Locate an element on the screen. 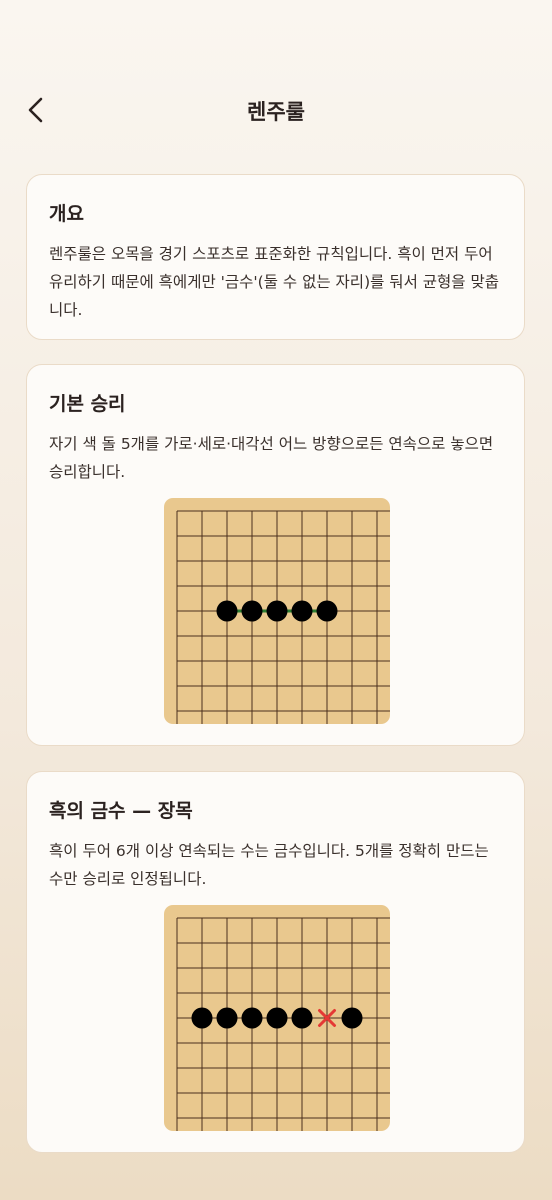 This screenshot has height=1200, width=552. card-title: 흑의 금수 — 장목 is located at coordinates (121, 811).